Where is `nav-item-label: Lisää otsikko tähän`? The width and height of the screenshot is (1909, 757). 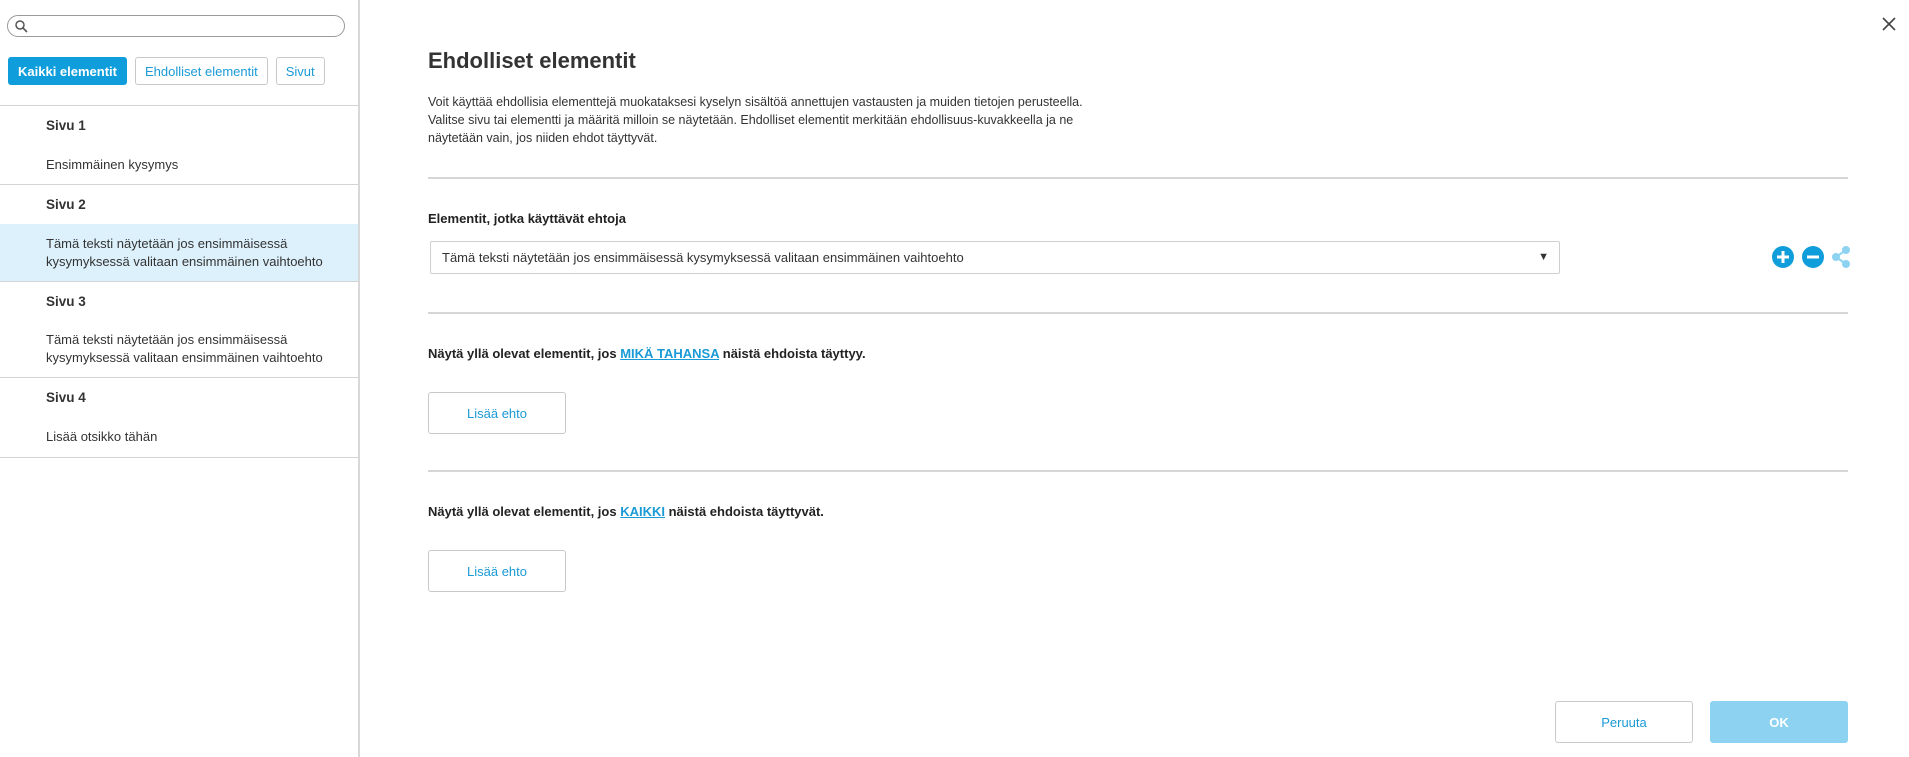
nav-item-label: Lisää otsikko tähän is located at coordinates (102, 436).